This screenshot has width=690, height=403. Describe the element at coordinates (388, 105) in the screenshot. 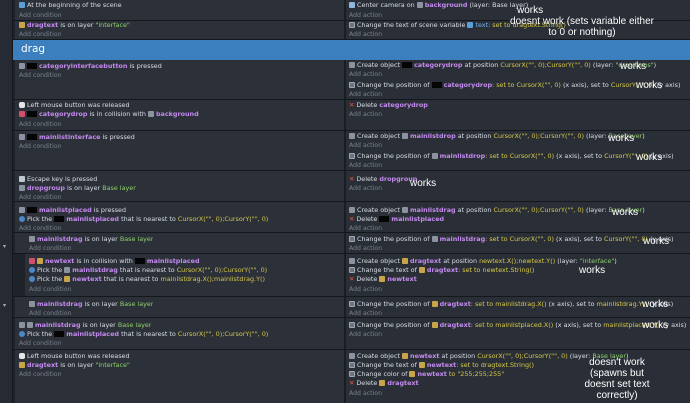

I see `action: ✕ Delete categorydrop` at that location.